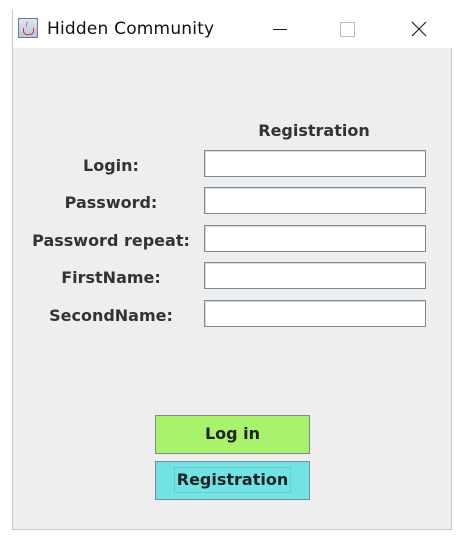  What do you see at coordinates (111, 315) in the screenshot?
I see `second-name-label: SecondName:` at bounding box center [111, 315].